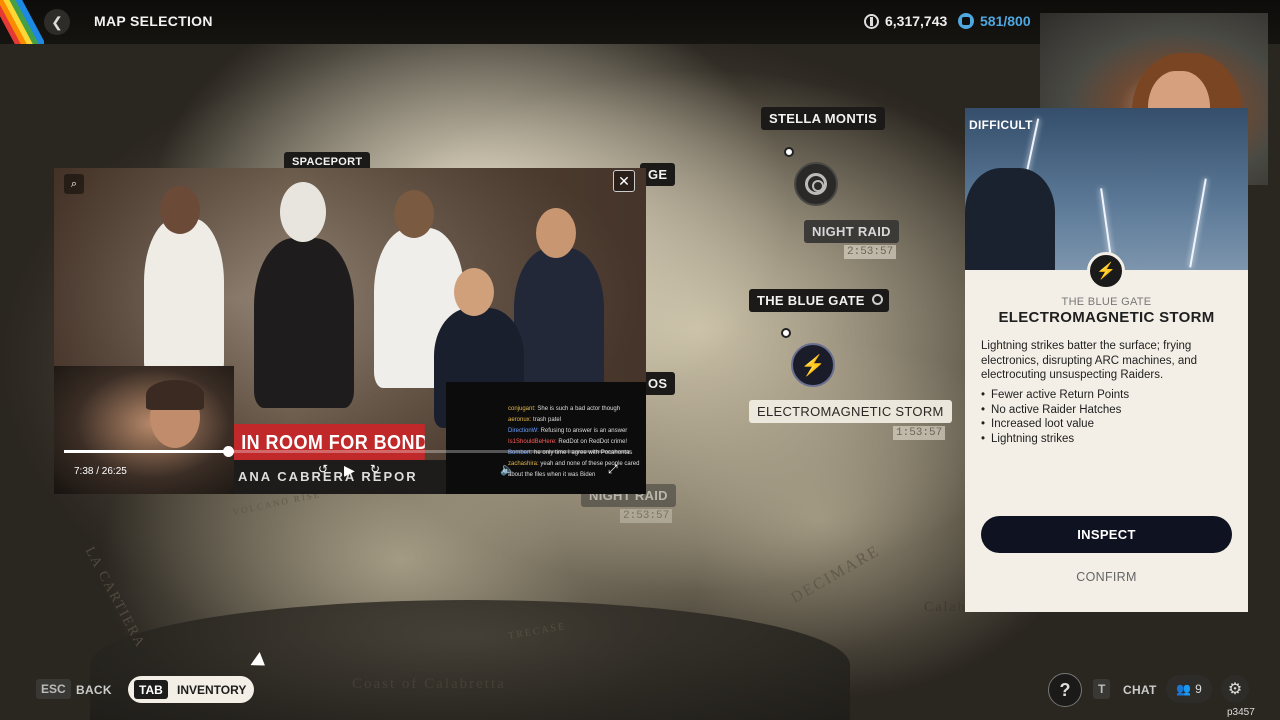  Describe the element at coordinates (850, 411) in the screenshot. I see `storm-event-label: ELECTROMAGNETIC STORM` at that location.